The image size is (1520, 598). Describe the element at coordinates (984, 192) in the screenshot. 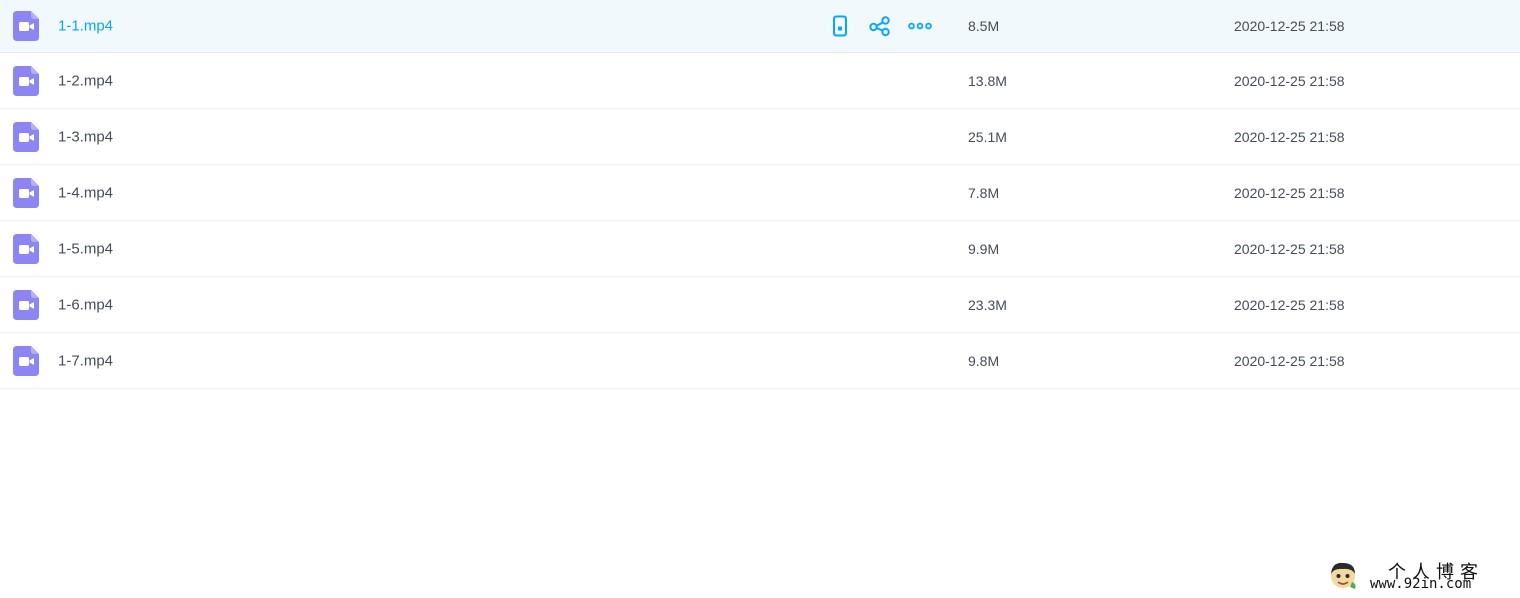

I see `file-size: 7.8M` at that location.